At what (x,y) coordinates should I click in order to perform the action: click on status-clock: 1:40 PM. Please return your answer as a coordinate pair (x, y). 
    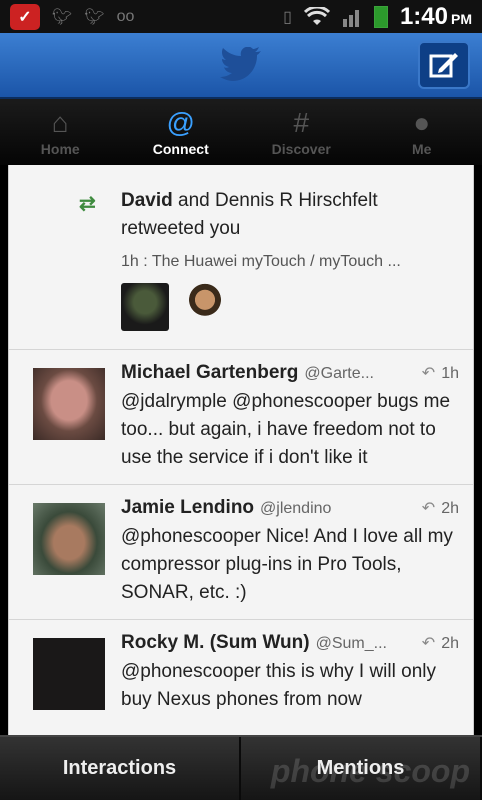
    Looking at the image, I should click on (436, 17).